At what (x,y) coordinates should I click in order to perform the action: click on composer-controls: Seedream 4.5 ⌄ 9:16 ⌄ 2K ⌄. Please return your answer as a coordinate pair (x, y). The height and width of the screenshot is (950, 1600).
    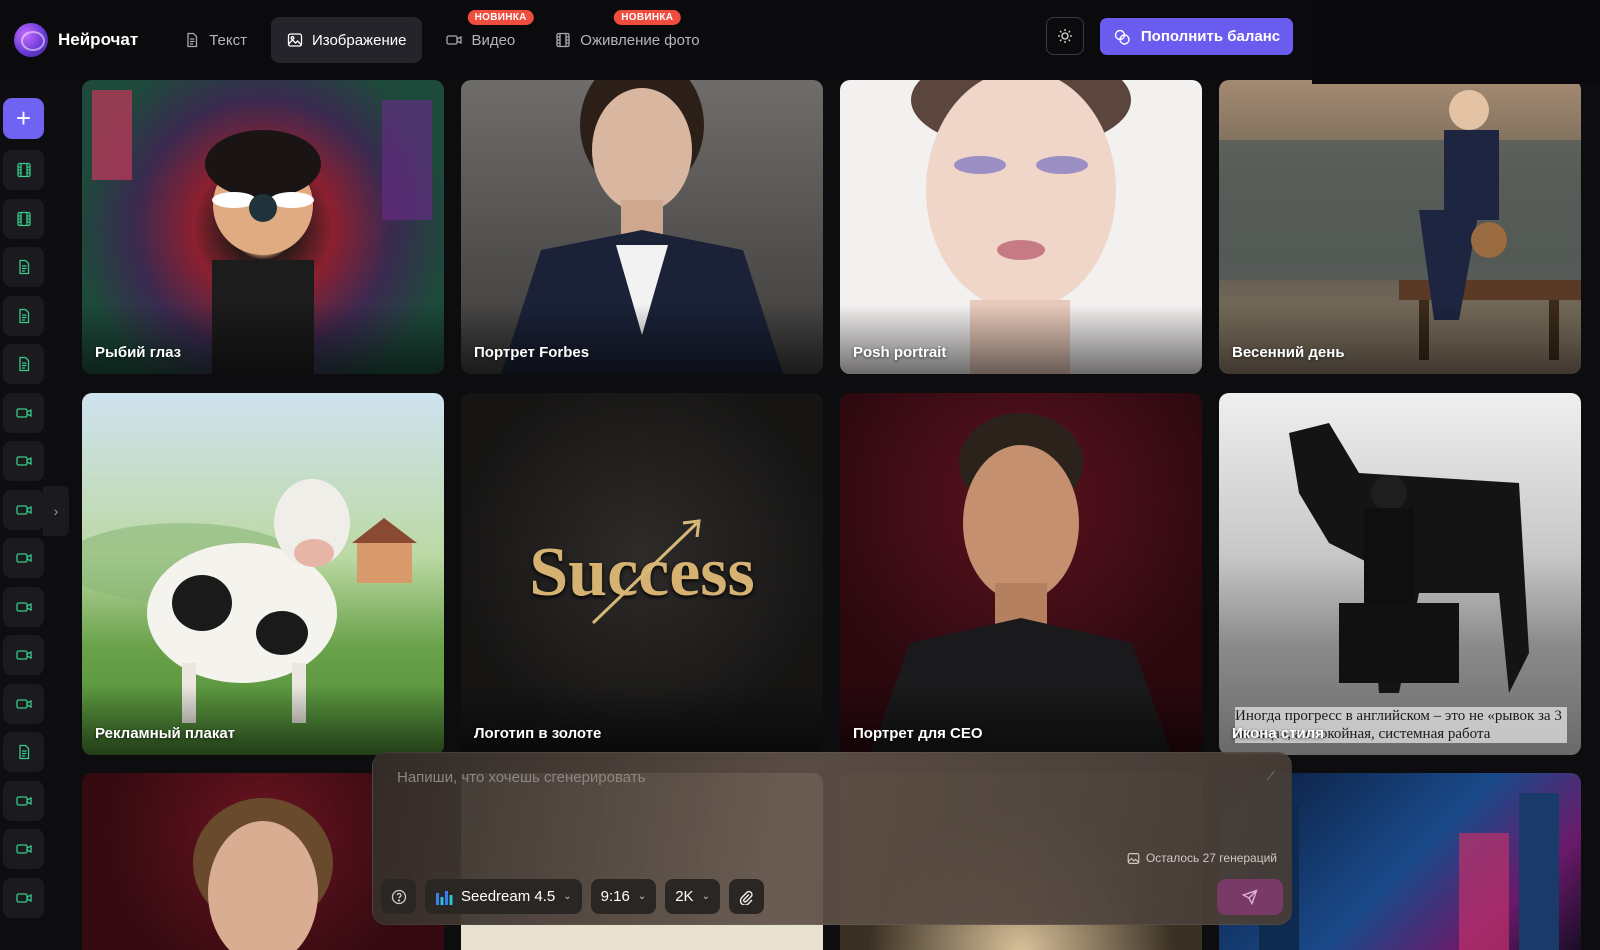
    Looking at the image, I should click on (572, 896).